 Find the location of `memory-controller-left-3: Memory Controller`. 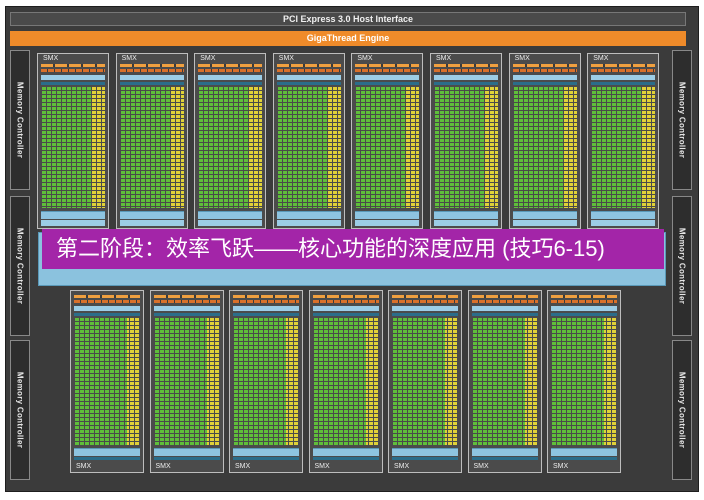

memory-controller-left-3: Memory Controller is located at coordinates (20, 410).